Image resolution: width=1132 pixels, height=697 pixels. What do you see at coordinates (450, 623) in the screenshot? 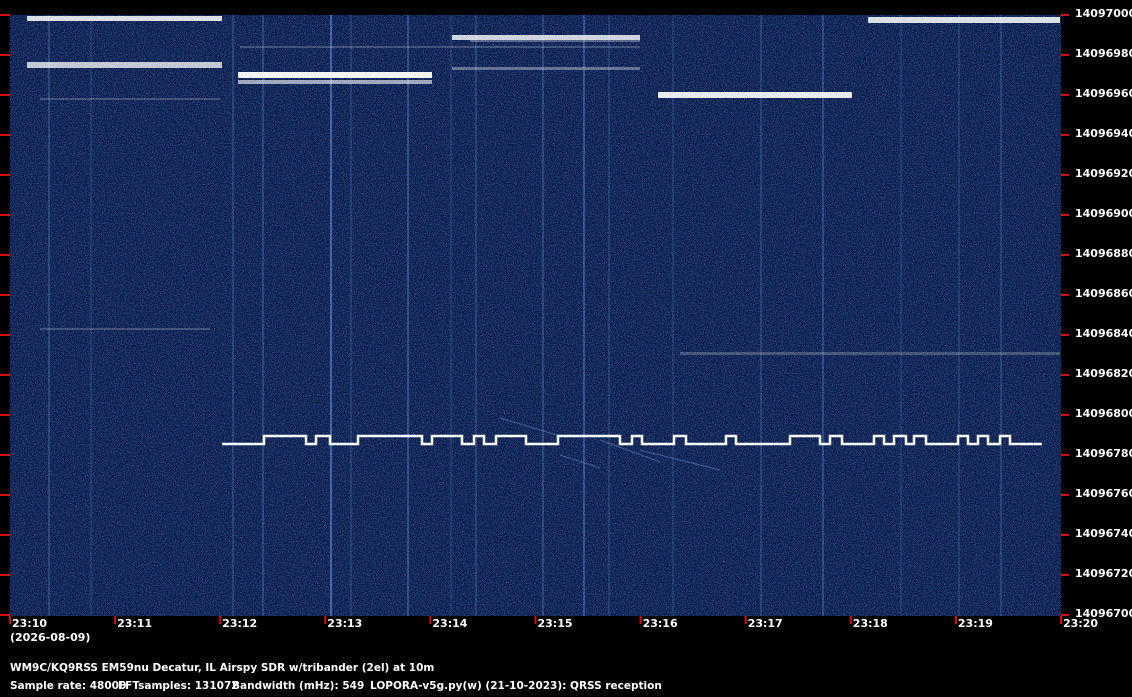
I see `time-label: 23:14` at bounding box center [450, 623].